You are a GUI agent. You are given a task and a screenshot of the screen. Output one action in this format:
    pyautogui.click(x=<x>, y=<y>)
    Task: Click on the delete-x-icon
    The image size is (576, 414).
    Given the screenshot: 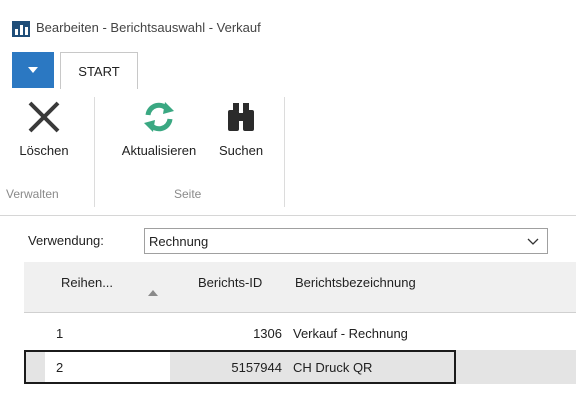 What is the action you would take?
    pyautogui.click(x=44, y=117)
    